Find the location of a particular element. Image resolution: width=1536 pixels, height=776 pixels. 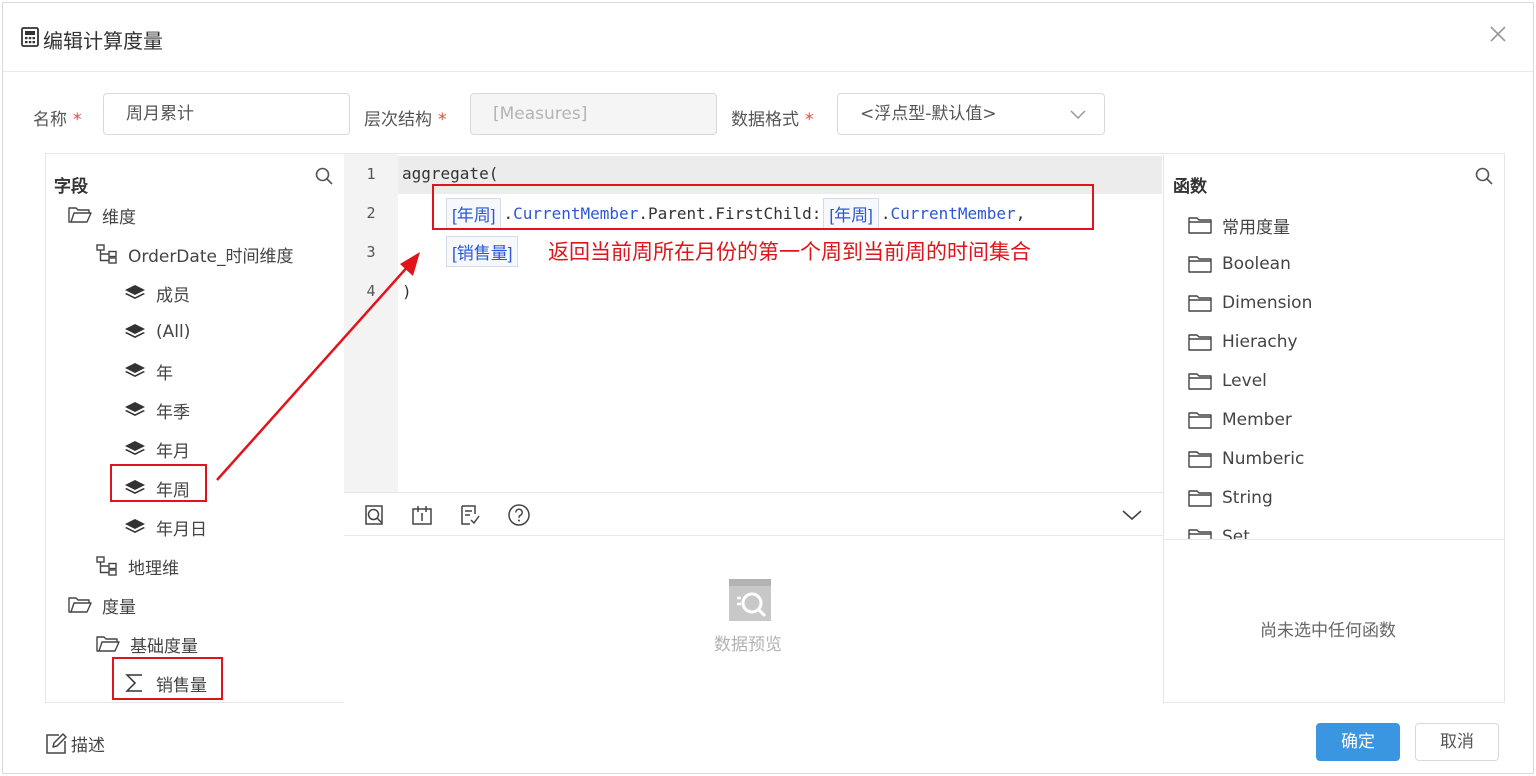

help-icon is located at coordinates (519, 515).